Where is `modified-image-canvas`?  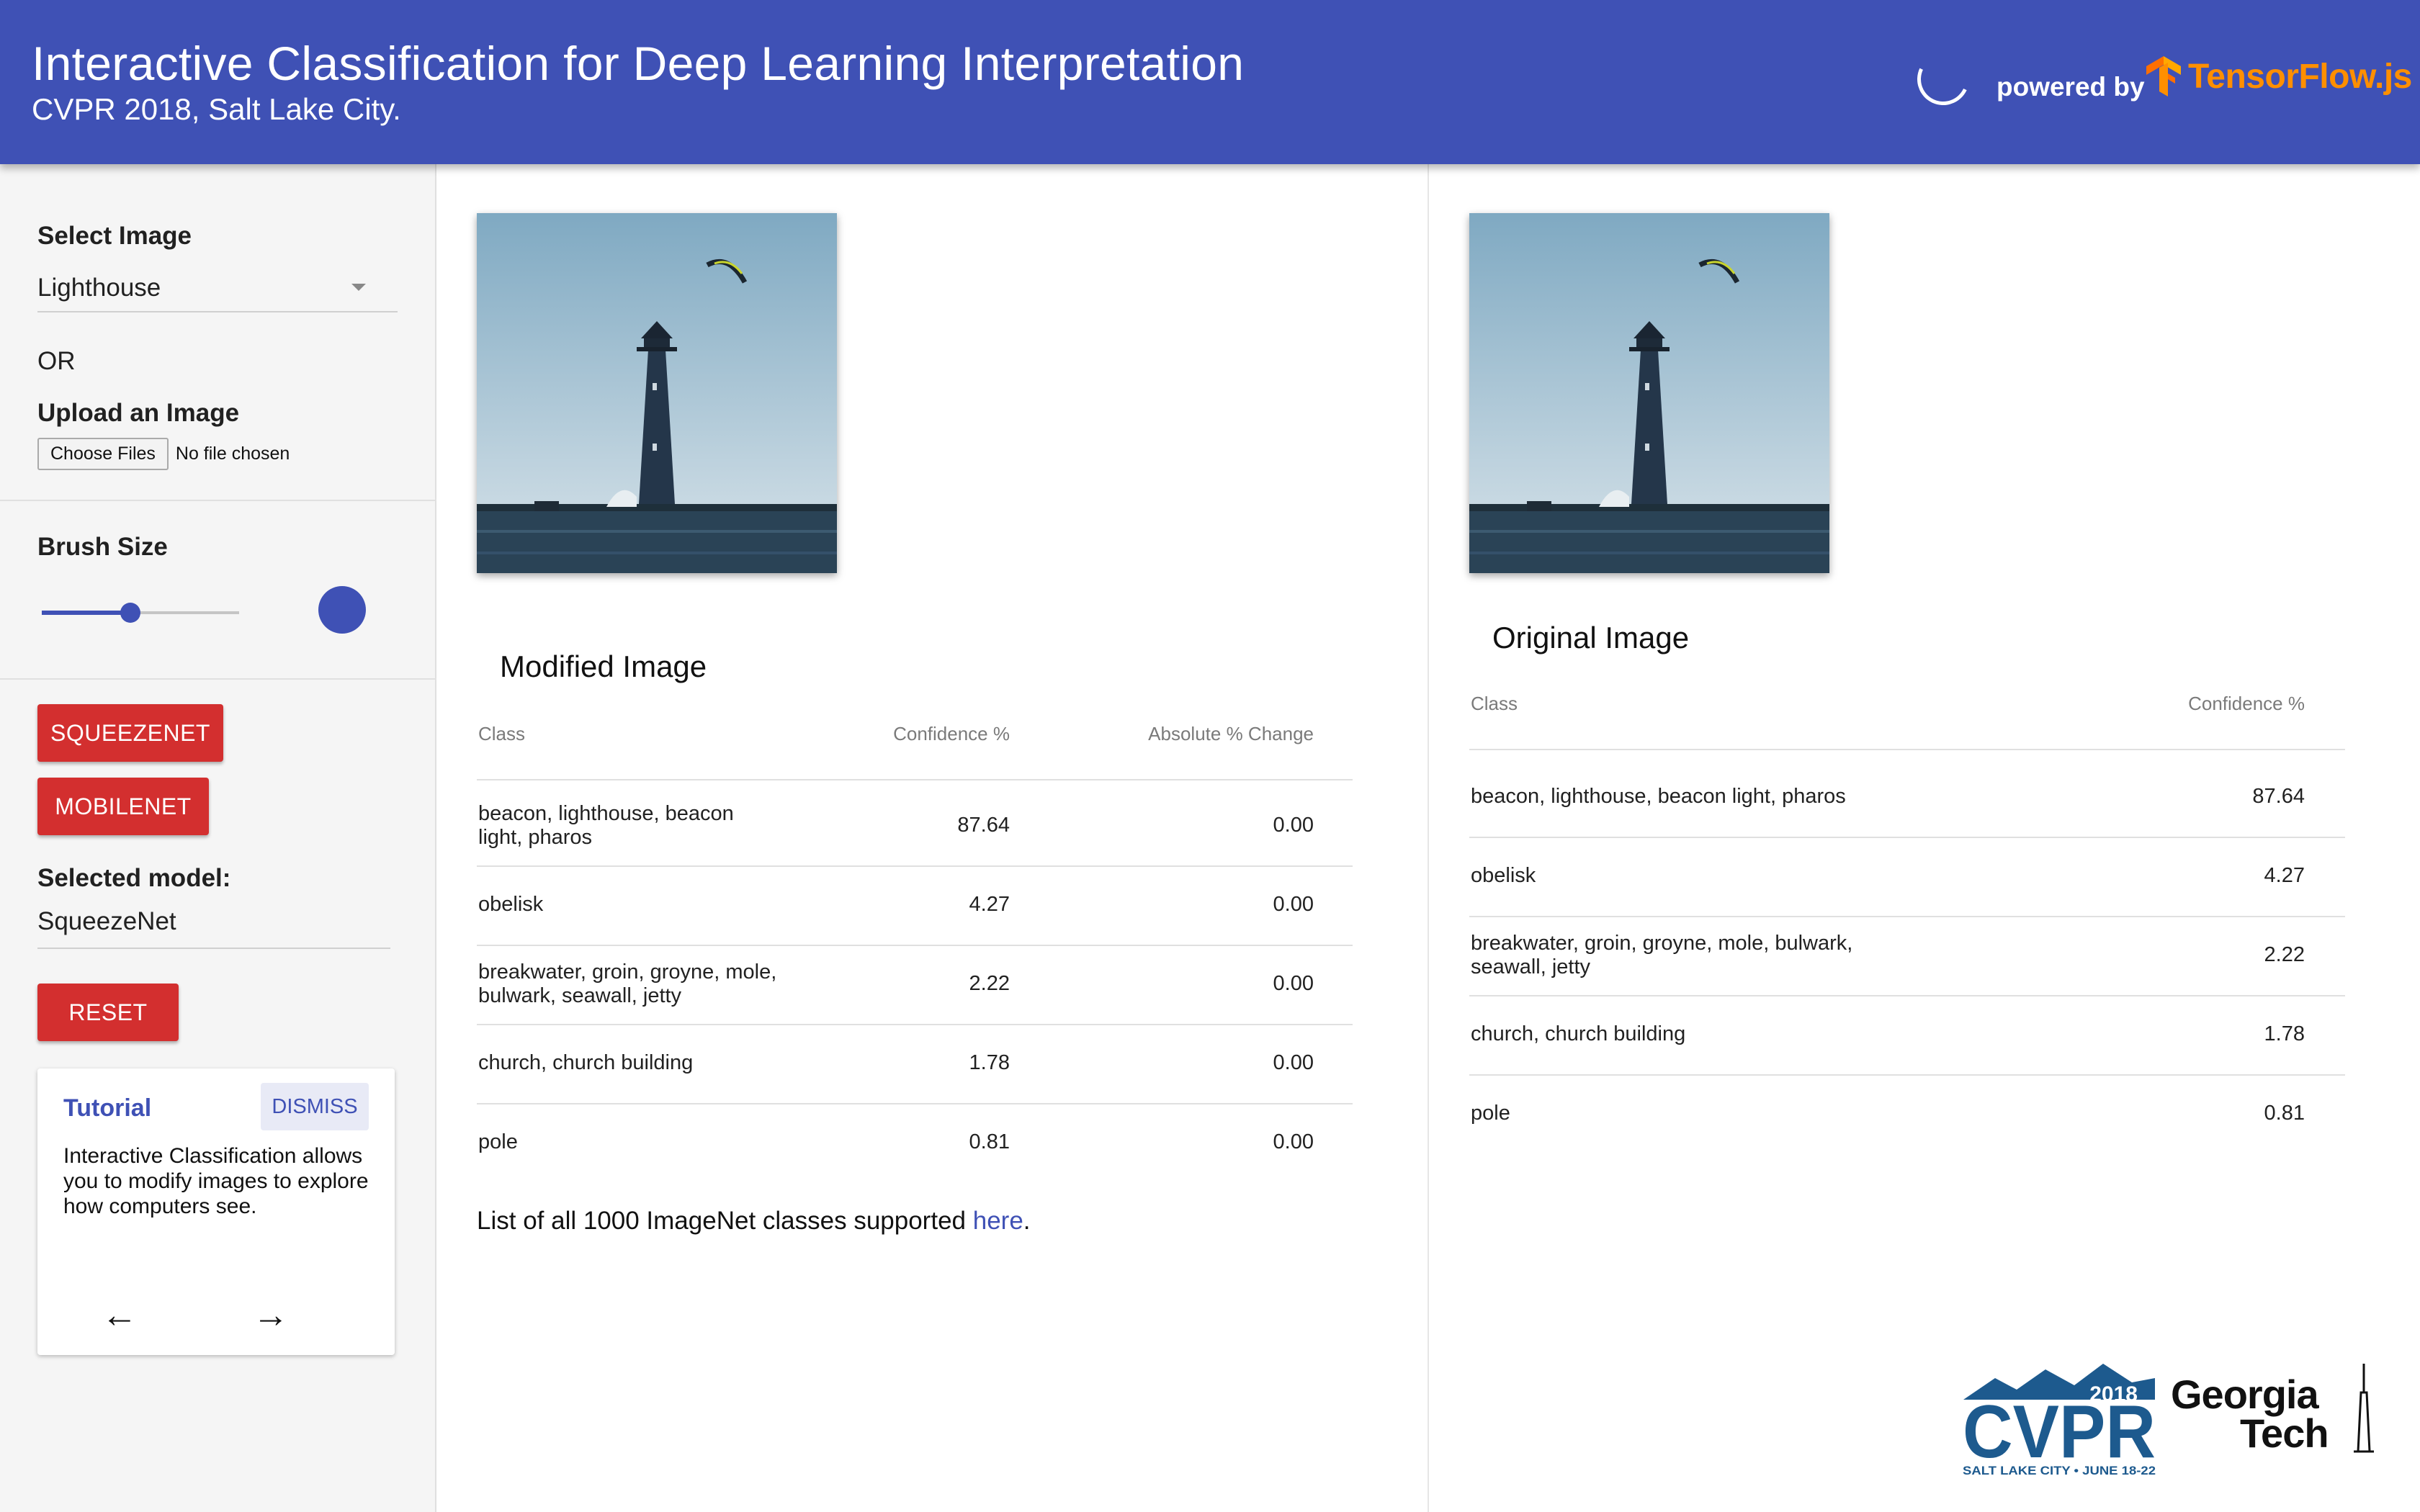
modified-image-canvas is located at coordinates (657, 393).